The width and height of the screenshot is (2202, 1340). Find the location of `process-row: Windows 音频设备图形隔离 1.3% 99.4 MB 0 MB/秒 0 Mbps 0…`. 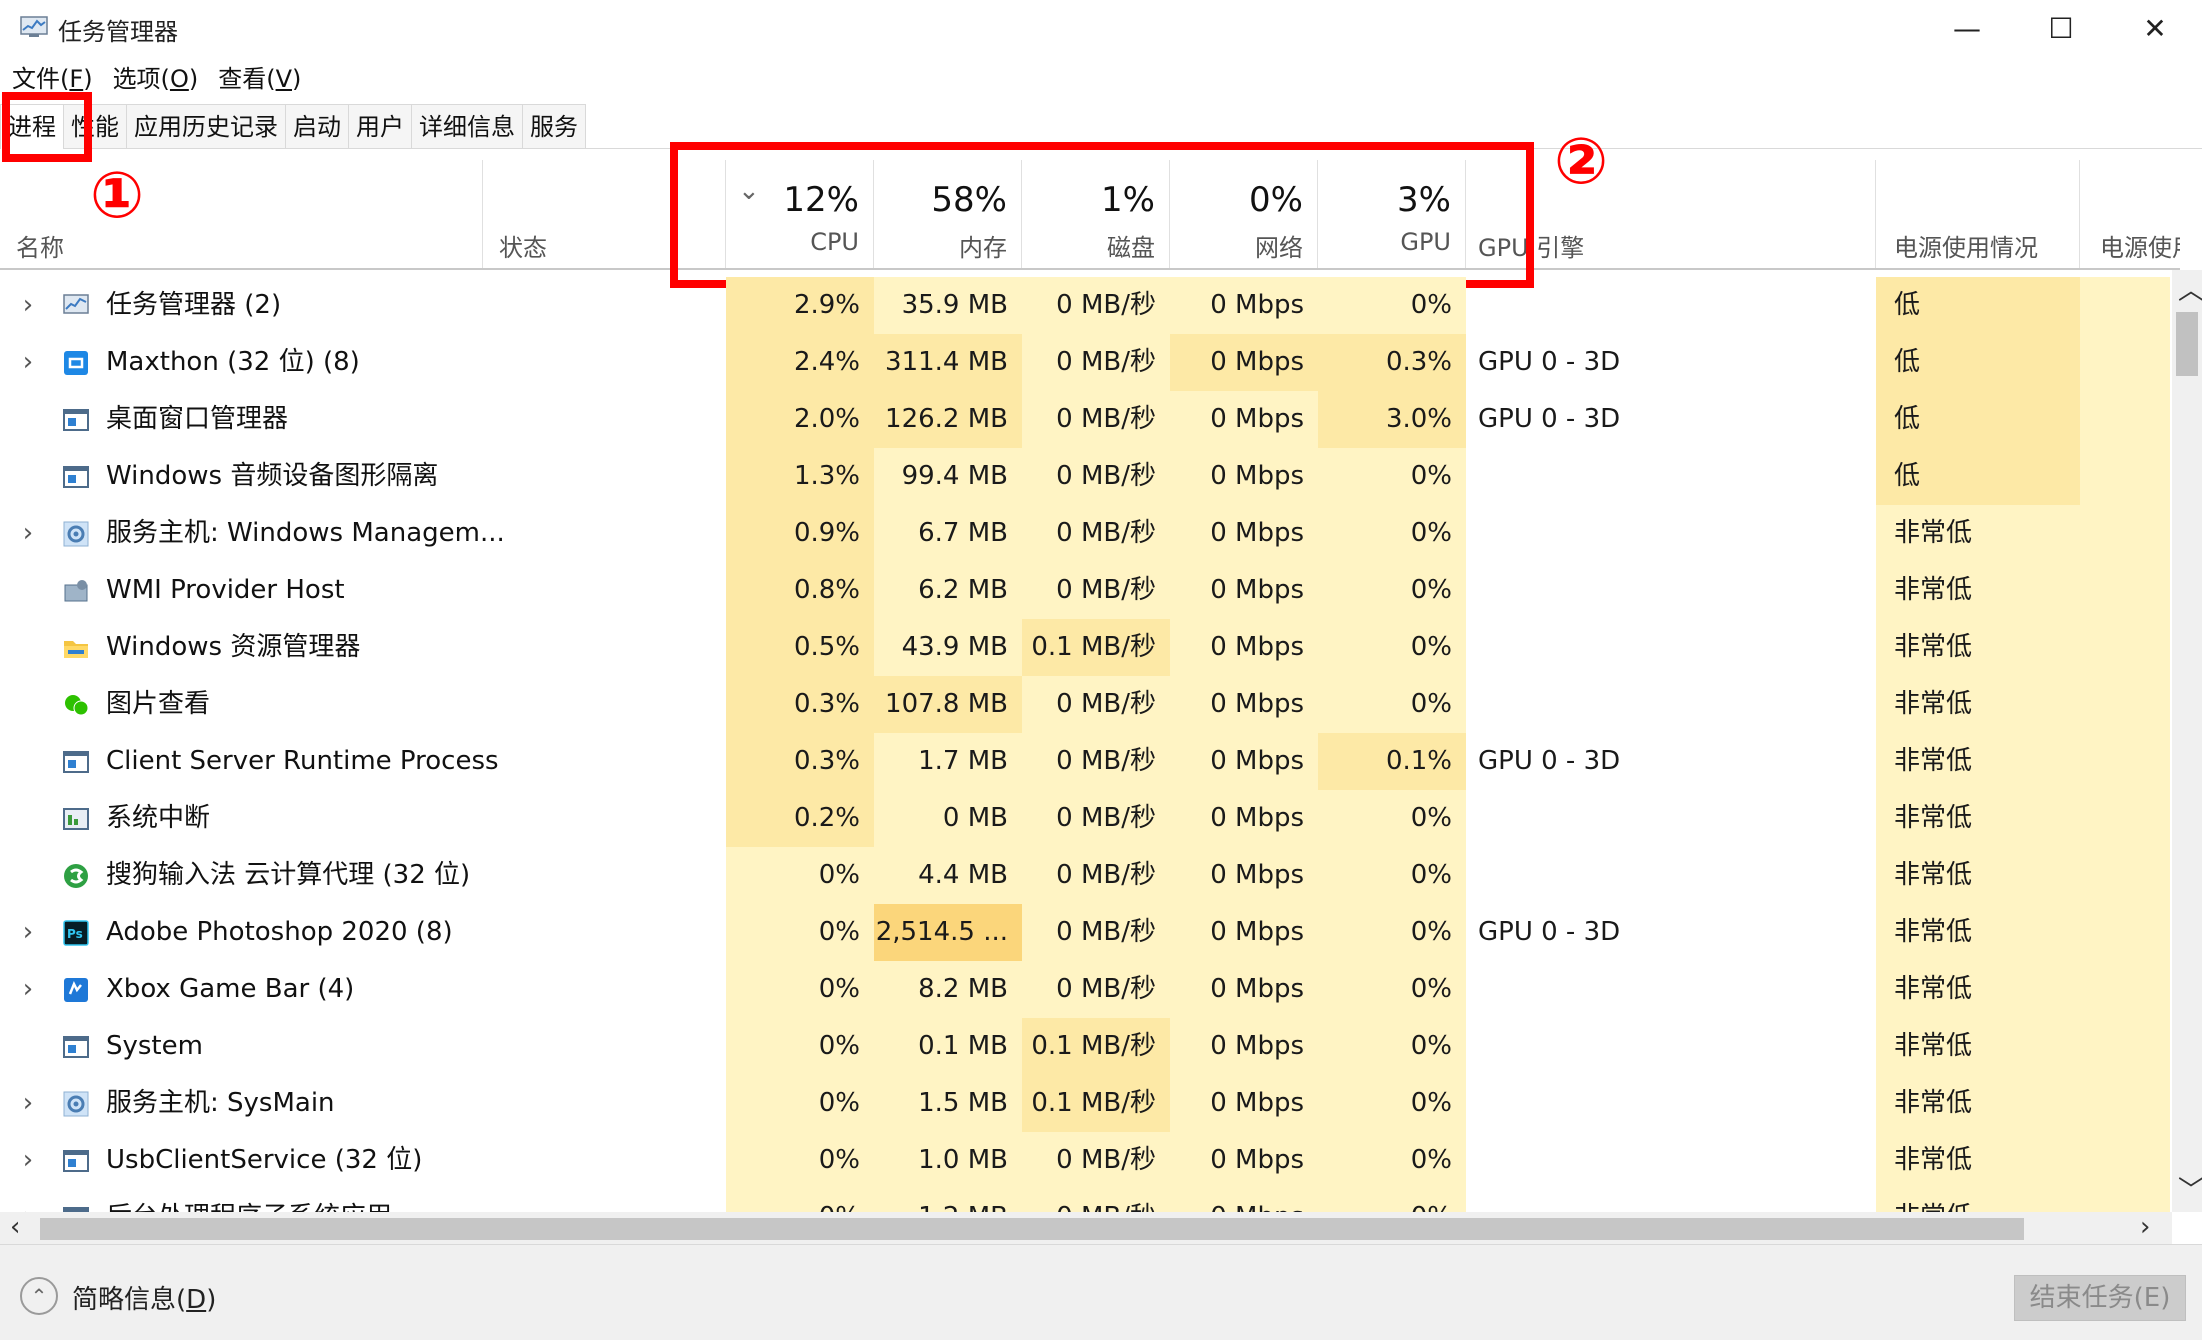

process-row: Windows 音频设备图形隔离 1.3% 99.4 MB 0 MB/秒 0 Mbps 0… is located at coordinates (1085, 476).